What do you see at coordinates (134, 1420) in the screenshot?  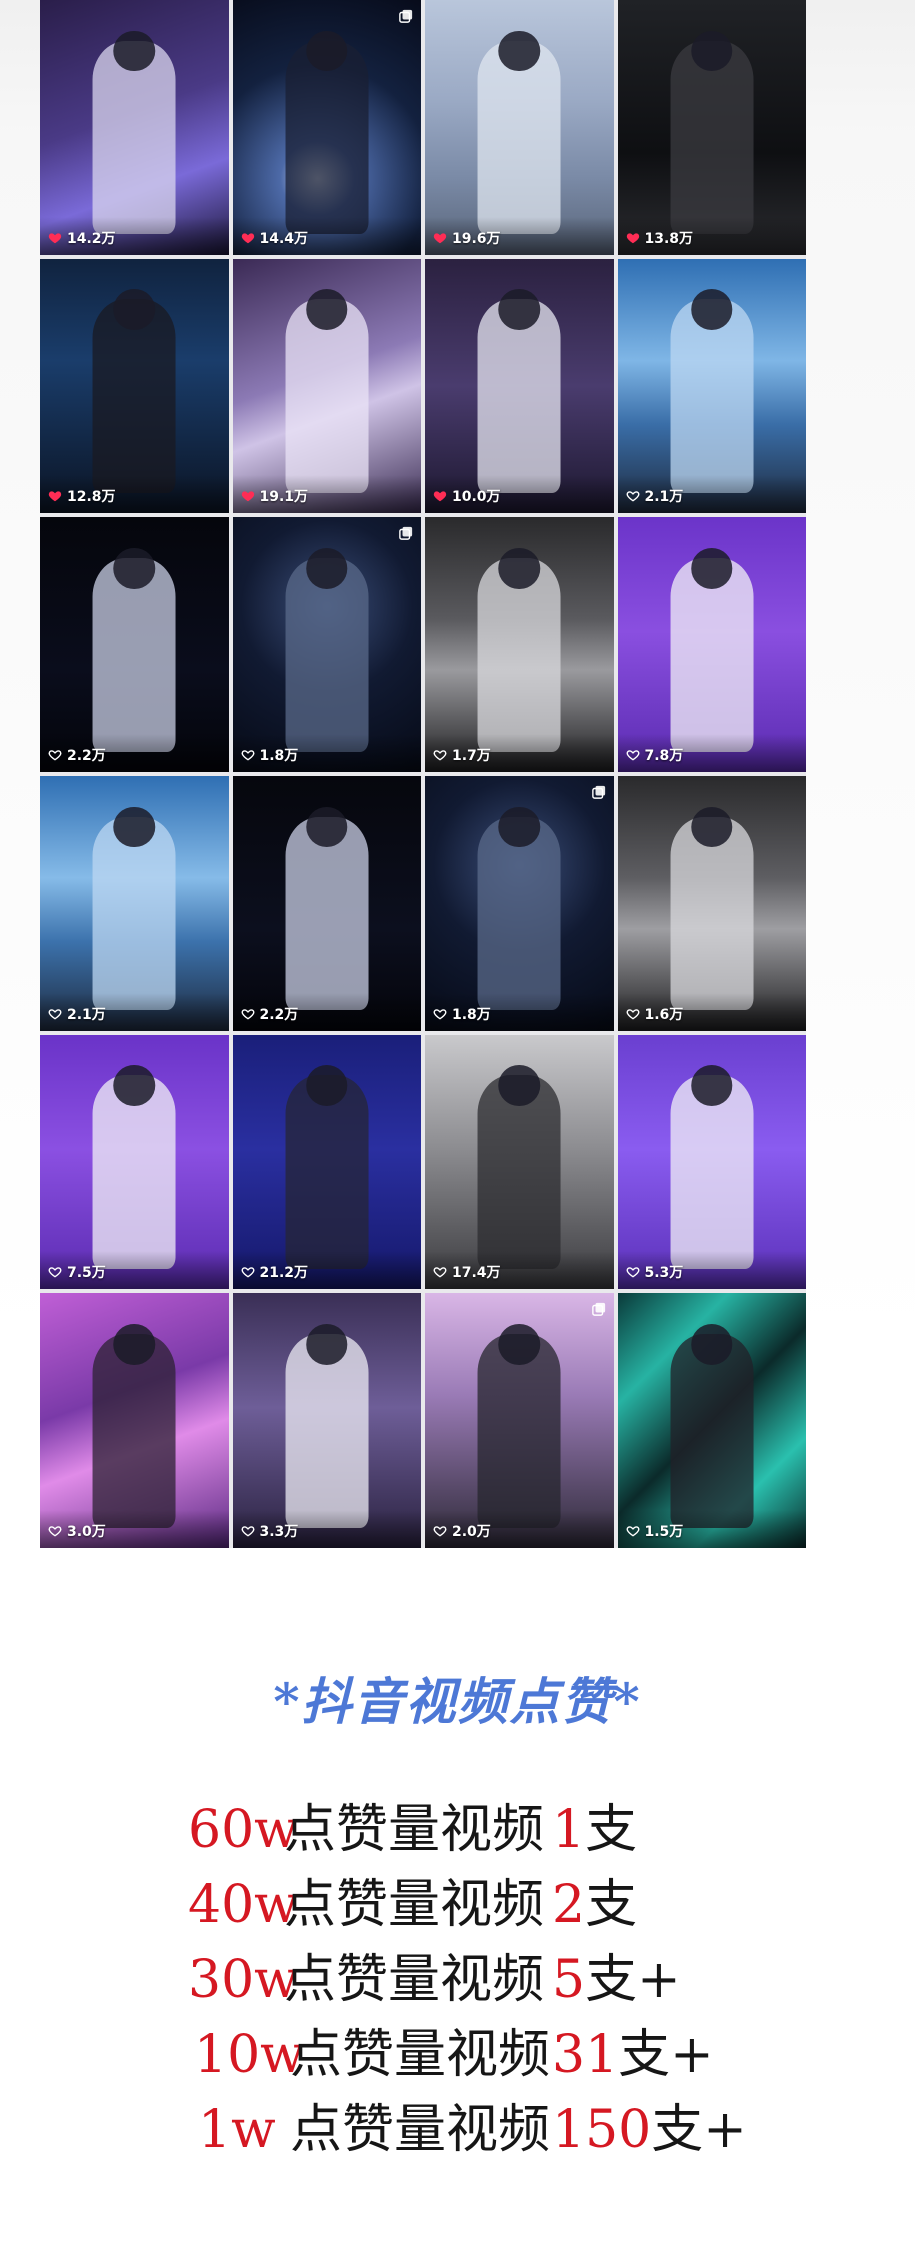 I see `video-tile: 3.0万` at bounding box center [134, 1420].